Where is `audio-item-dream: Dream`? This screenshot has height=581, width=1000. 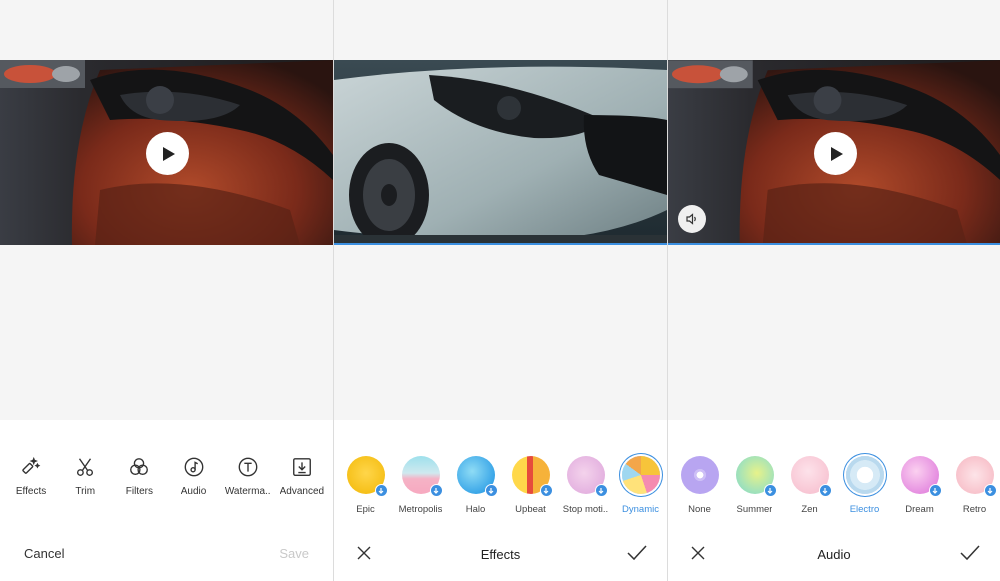 audio-item-dream: Dream is located at coordinates (919, 486).